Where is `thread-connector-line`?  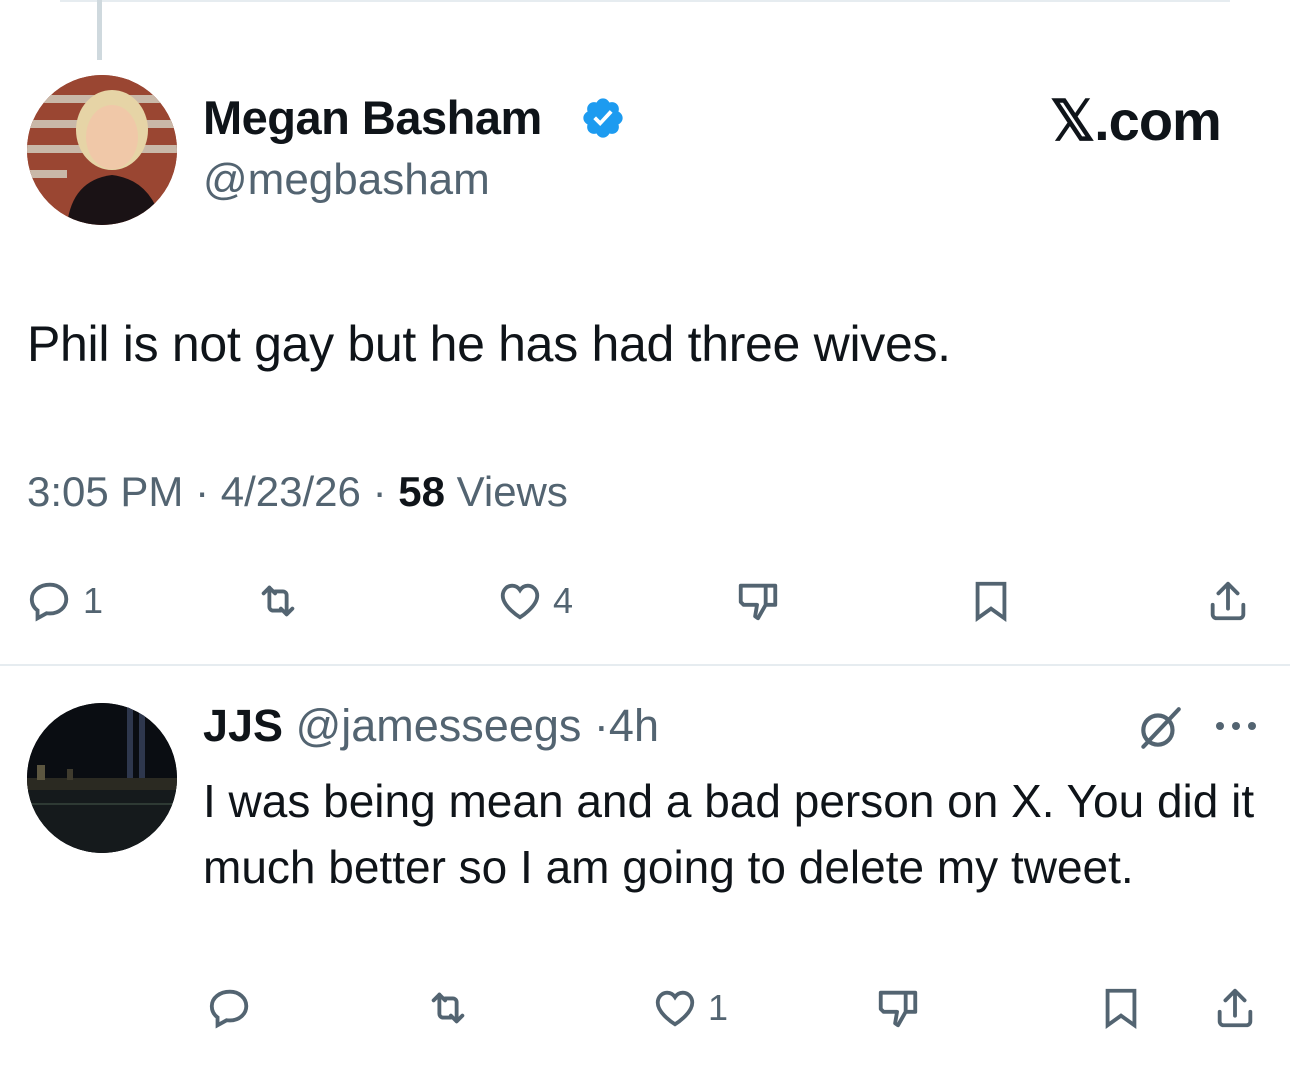
thread-connector-line is located at coordinates (99, 30).